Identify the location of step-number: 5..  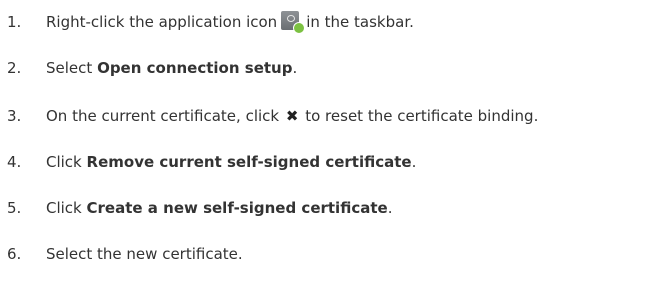
(14, 208).